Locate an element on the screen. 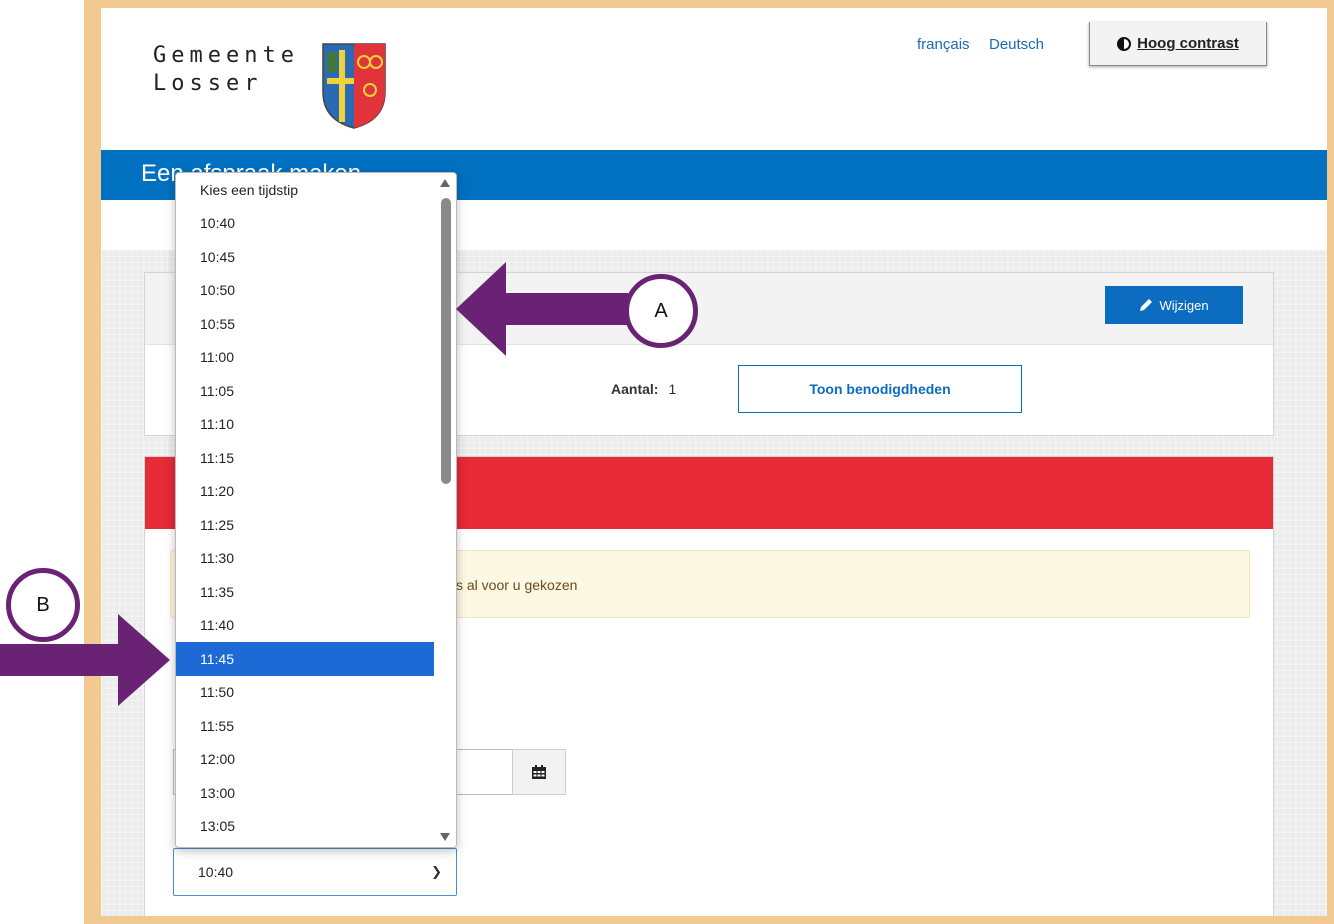  high-contrast-button: Hoog contrast is located at coordinates (1178, 44).